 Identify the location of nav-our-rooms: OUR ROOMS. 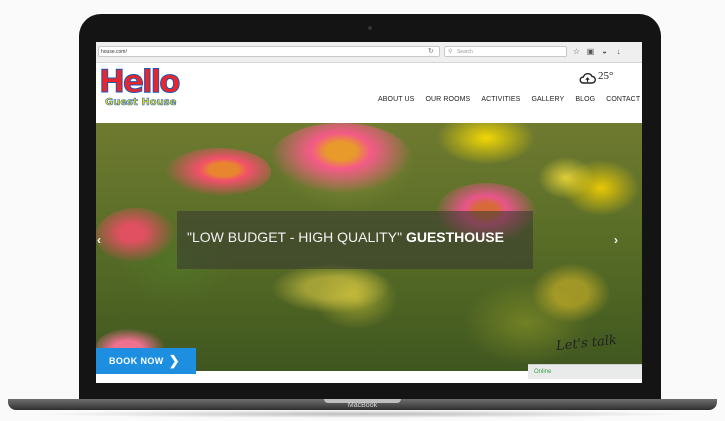
(447, 102).